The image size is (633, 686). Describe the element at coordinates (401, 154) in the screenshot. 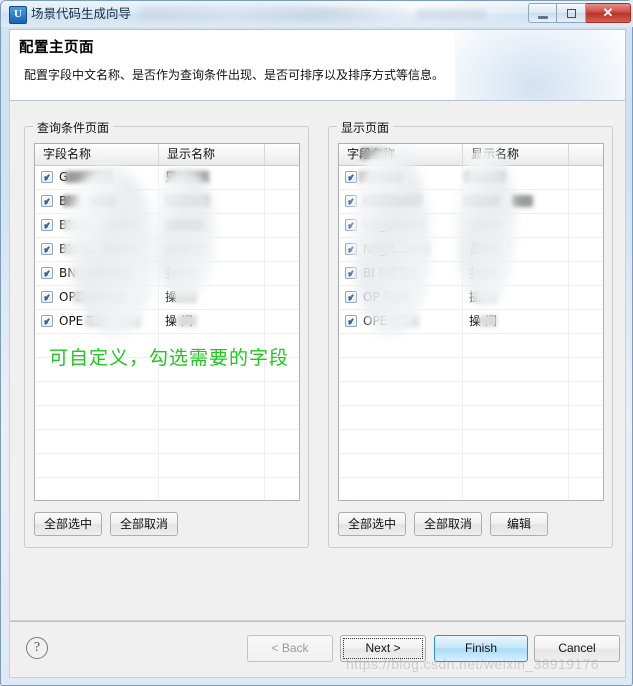

I see `column-header-field-name: 字段名称` at that location.